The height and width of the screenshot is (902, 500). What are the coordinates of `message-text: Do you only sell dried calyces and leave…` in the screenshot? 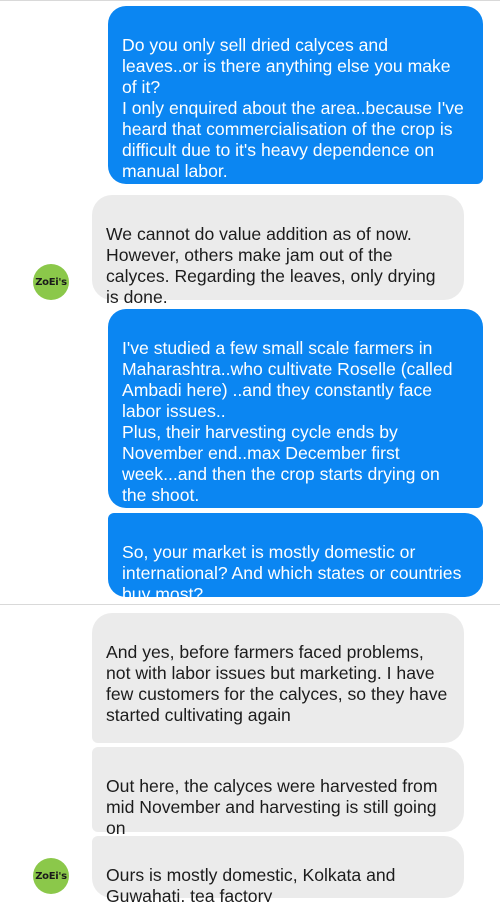 It's located at (293, 108).